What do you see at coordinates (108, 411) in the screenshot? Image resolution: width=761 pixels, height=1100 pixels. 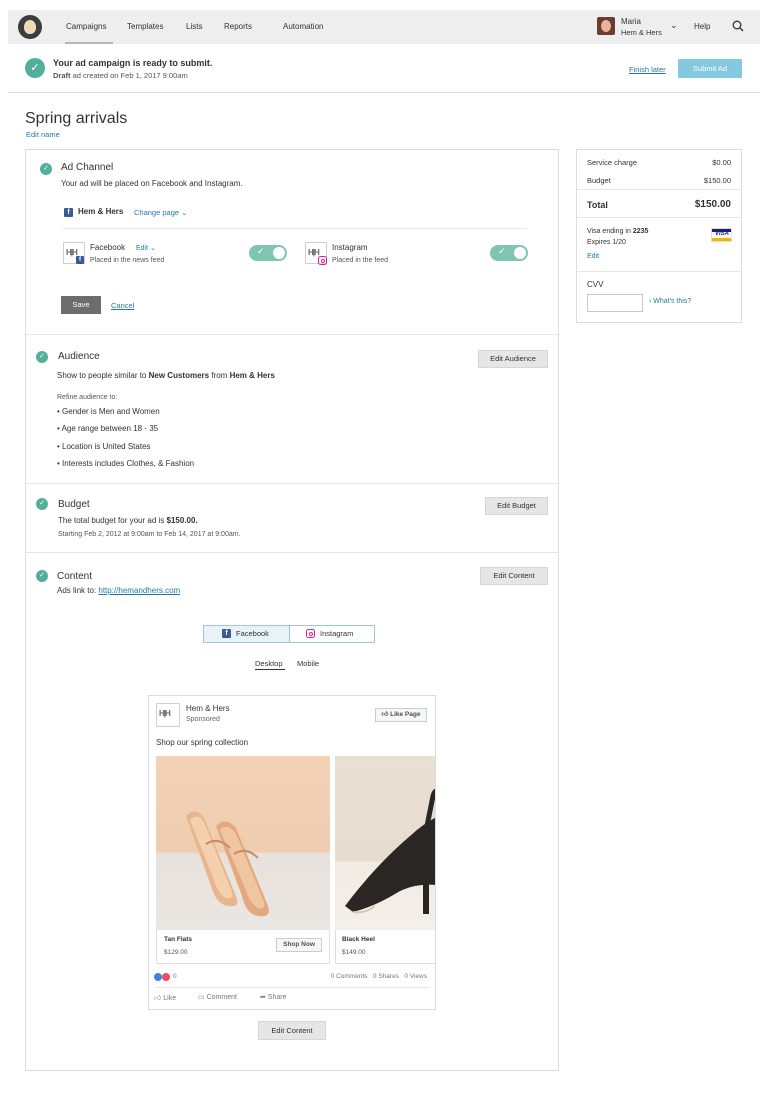 I see `criteria-item: • Gender is Men and Women` at bounding box center [108, 411].